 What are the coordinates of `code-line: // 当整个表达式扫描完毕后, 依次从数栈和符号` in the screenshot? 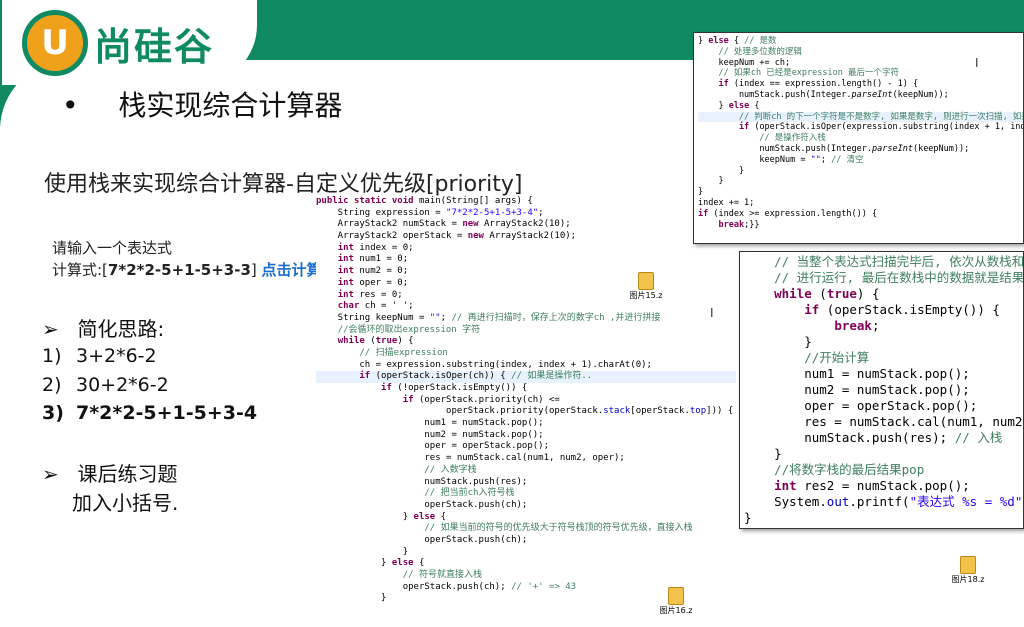 It's located at (899, 261).